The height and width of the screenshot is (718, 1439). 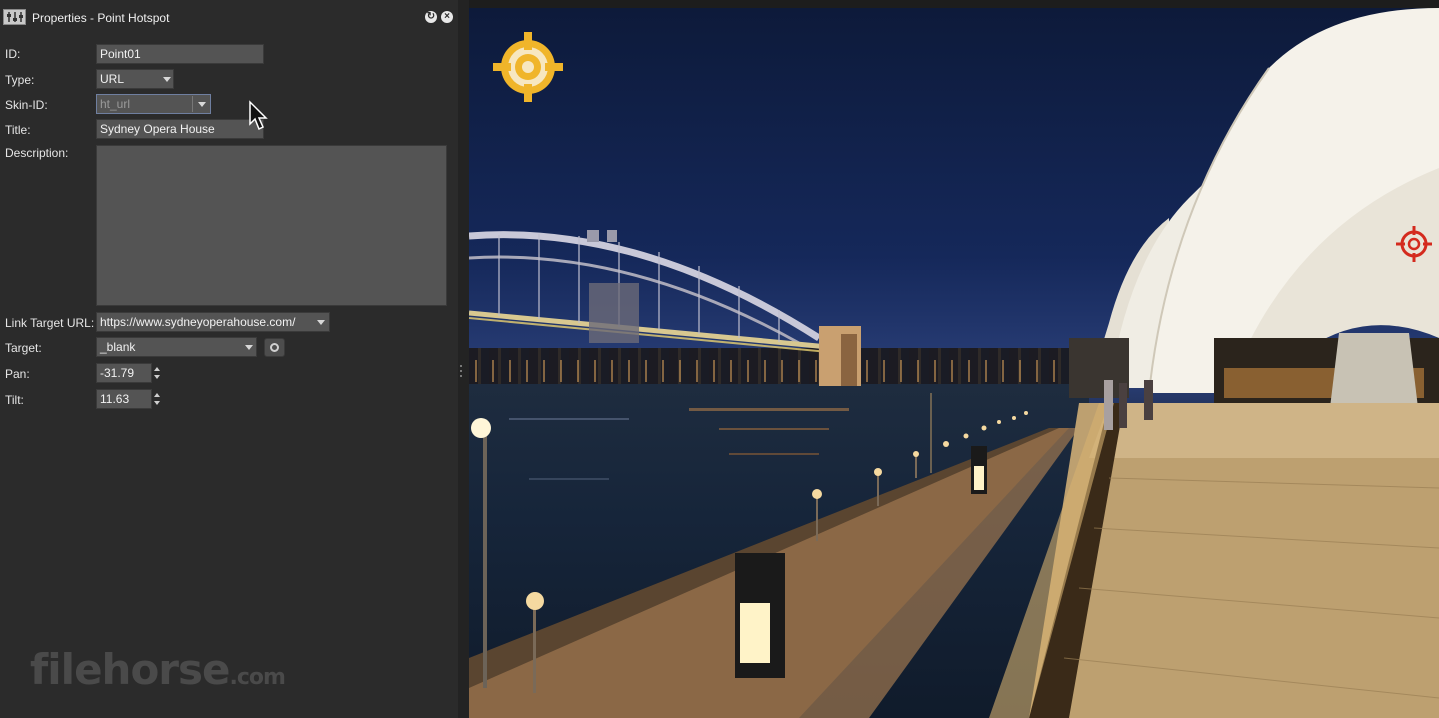 What do you see at coordinates (679, 444) in the screenshot?
I see `water-reflections` at bounding box center [679, 444].